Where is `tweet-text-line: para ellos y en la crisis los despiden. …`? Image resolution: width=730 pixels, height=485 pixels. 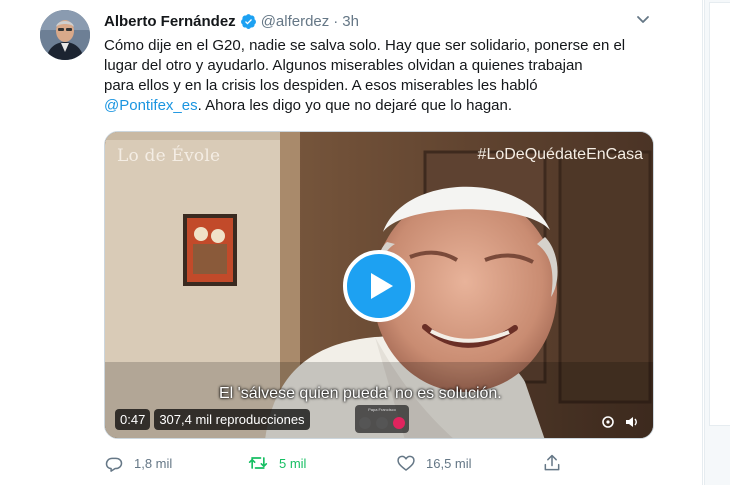 tweet-text-line: para ellos y en la crisis los despiden. … is located at coordinates (321, 85).